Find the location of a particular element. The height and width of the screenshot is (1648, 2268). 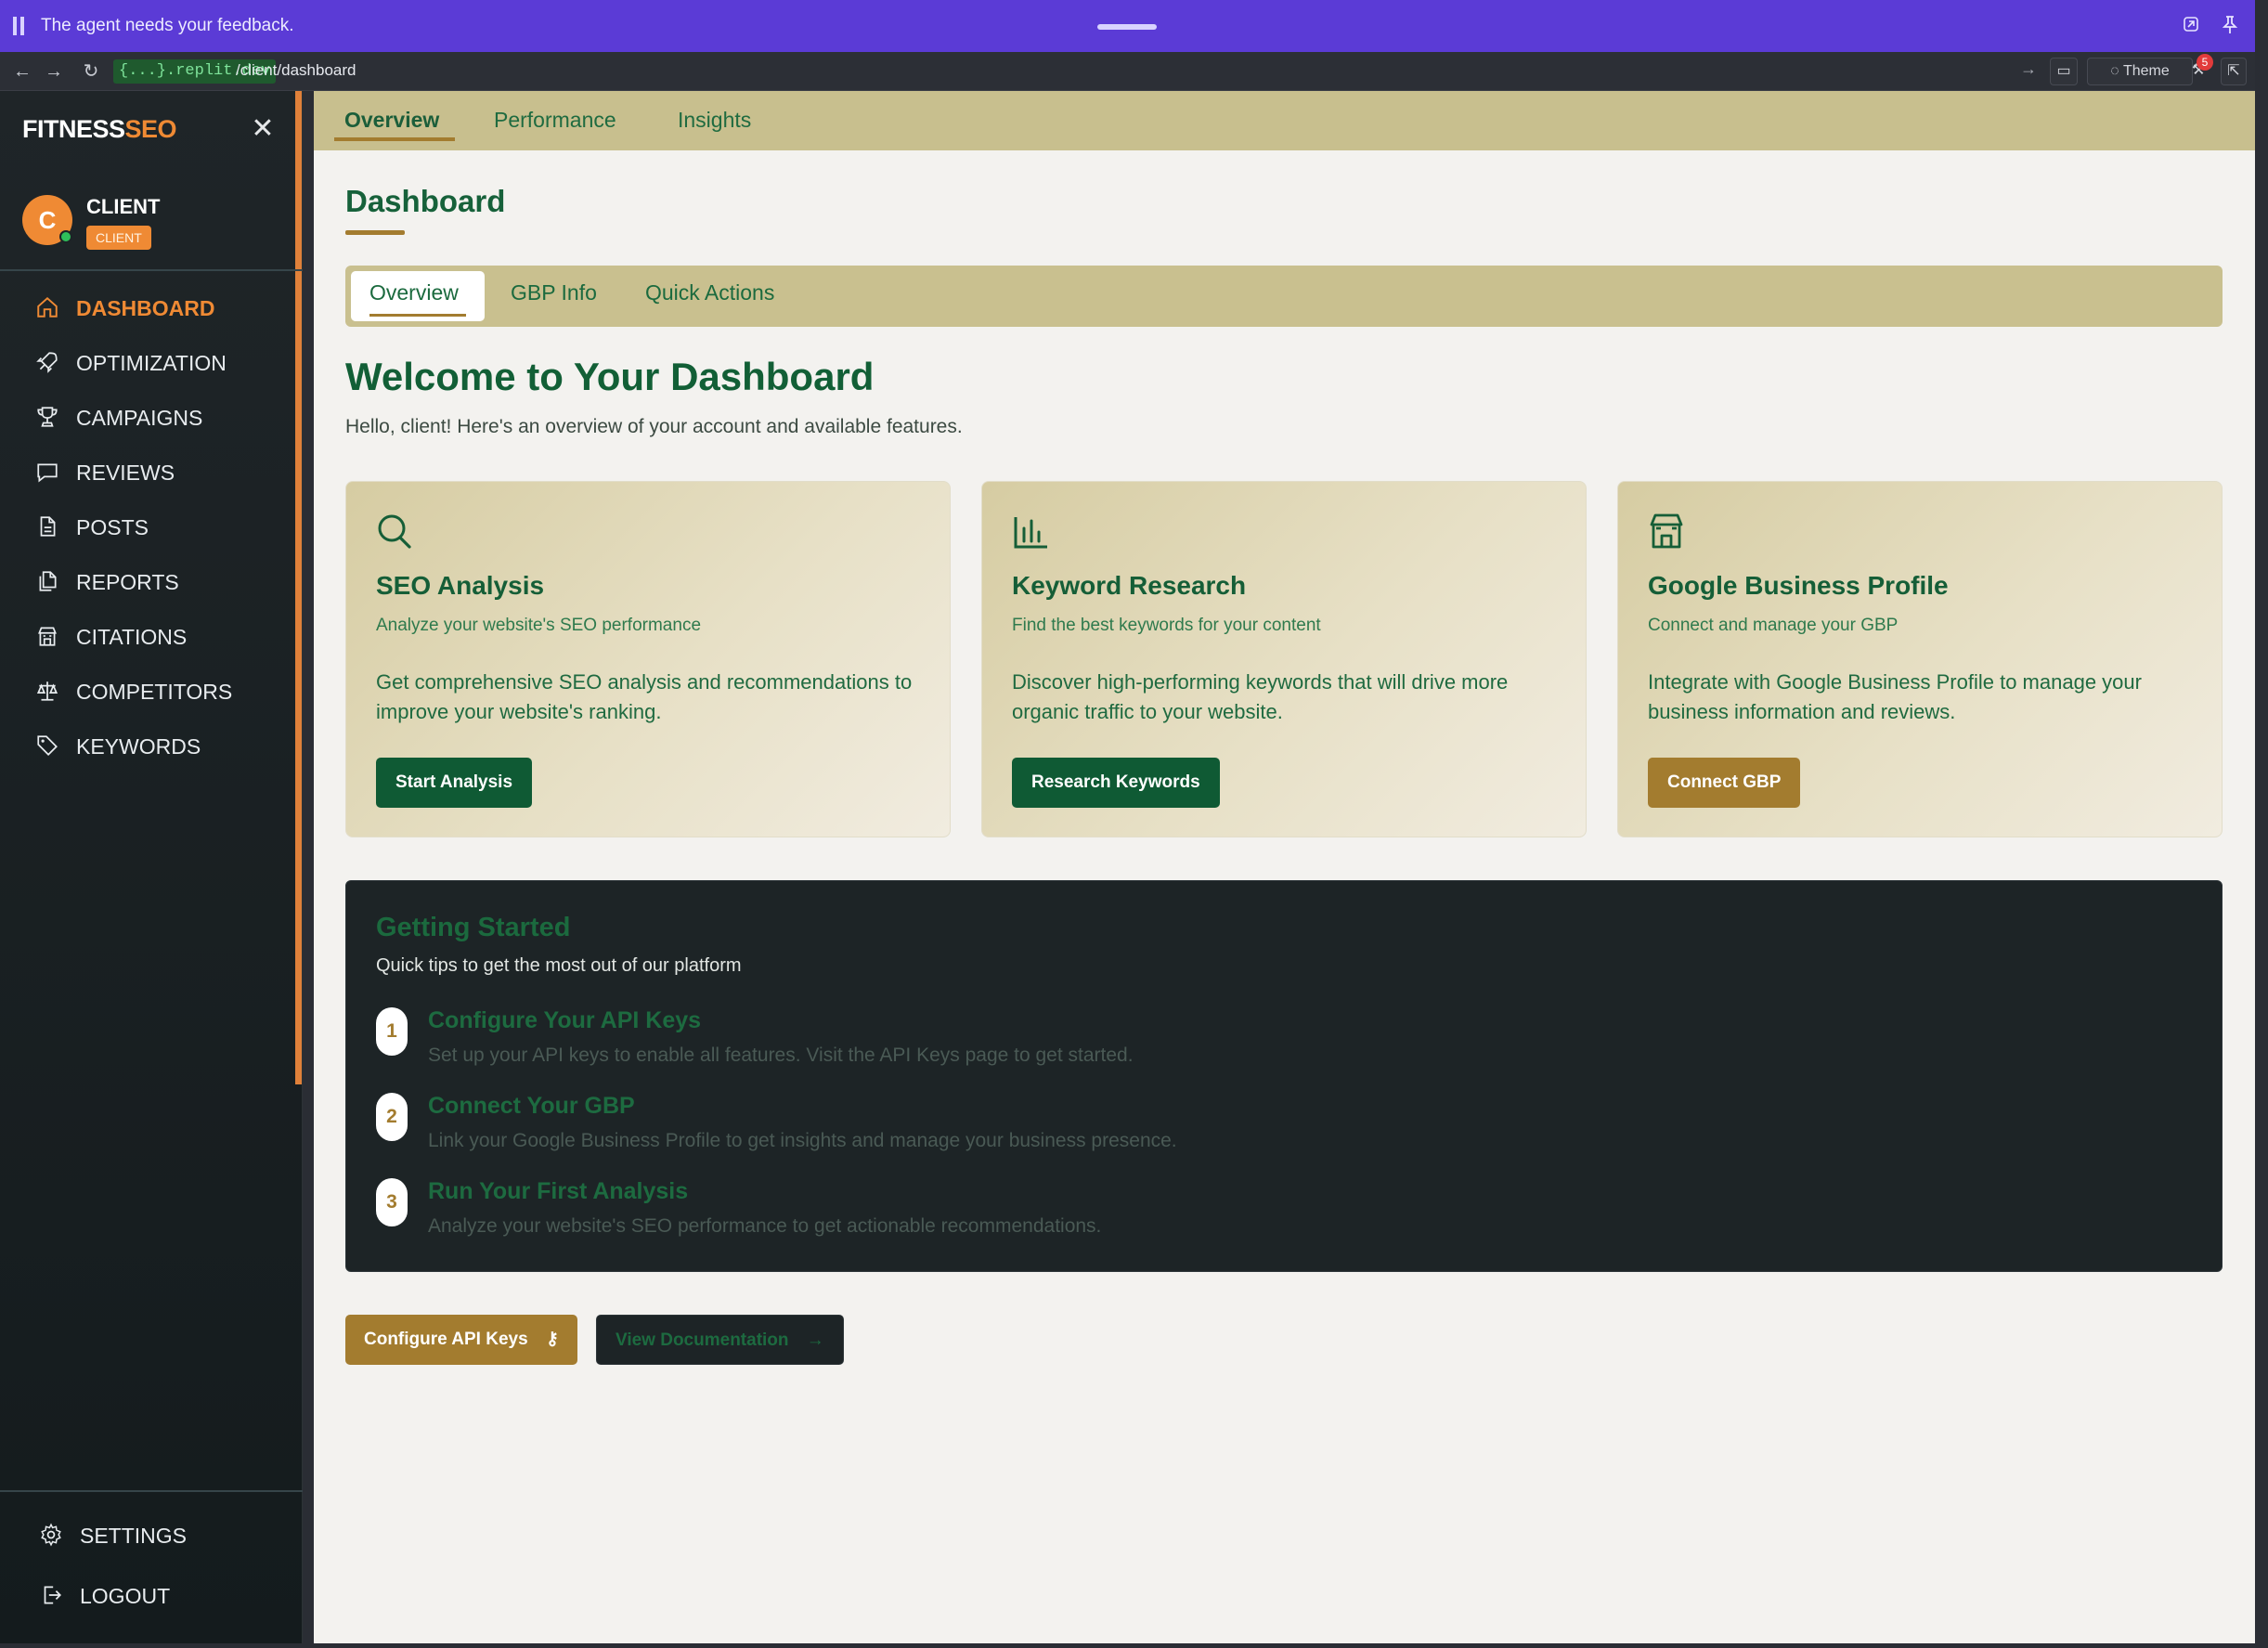

card-title: SEO Analysis is located at coordinates (460, 585).